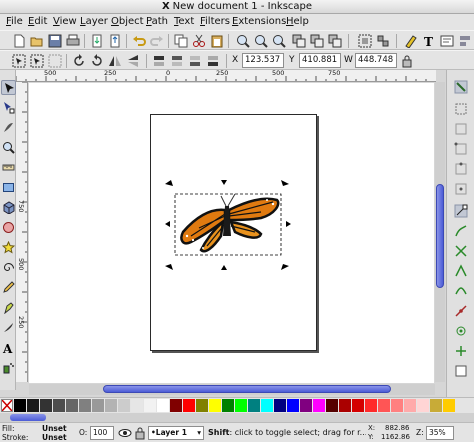  Describe the element at coordinates (8, 167) in the screenshot. I see `measure-icon` at that location.